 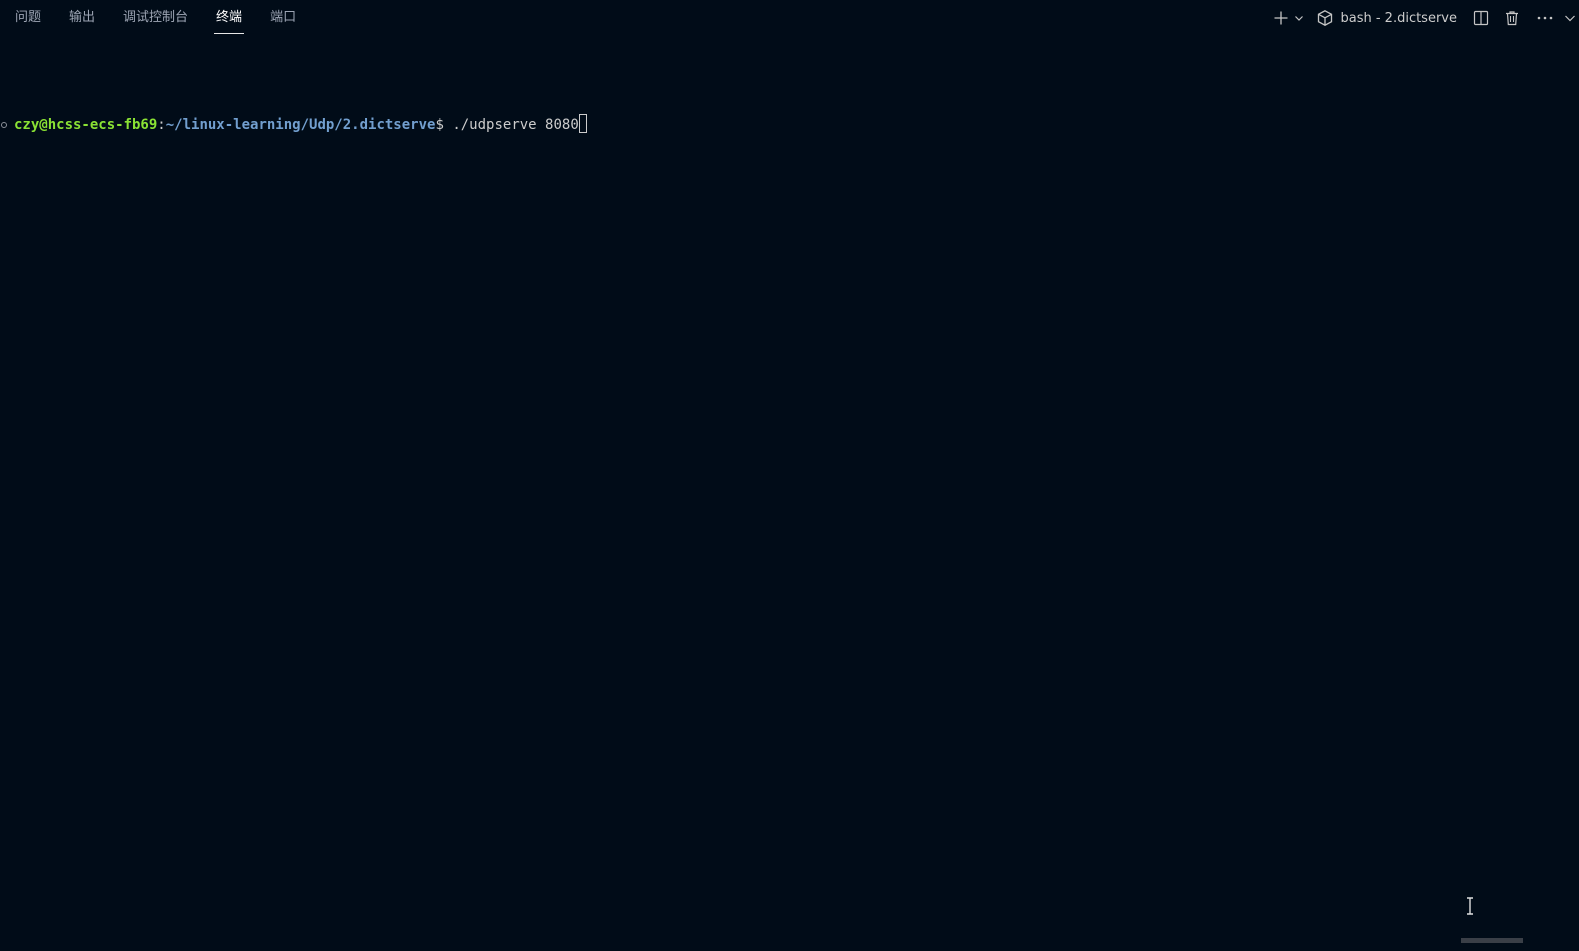 I want to click on split-terminal-button, so click(x=1481, y=18).